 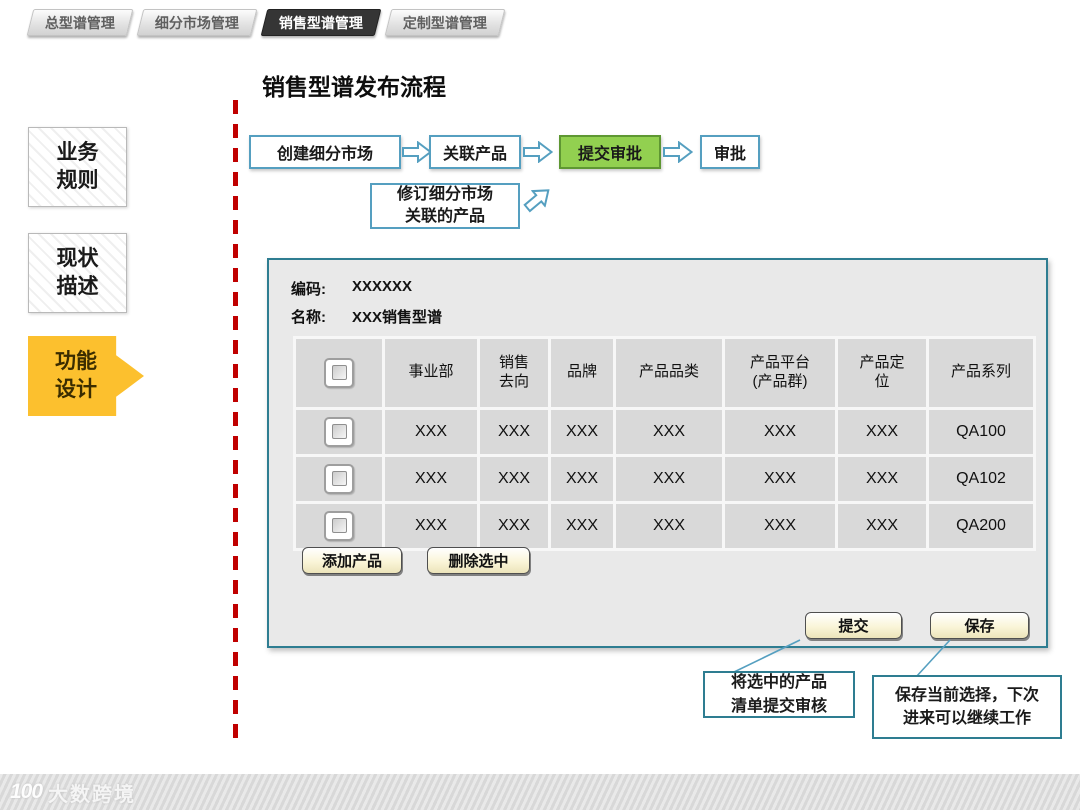 What do you see at coordinates (967, 707) in the screenshot?
I see `save-annotation: 保存当前选择，下次 进来可以继续工作` at bounding box center [967, 707].